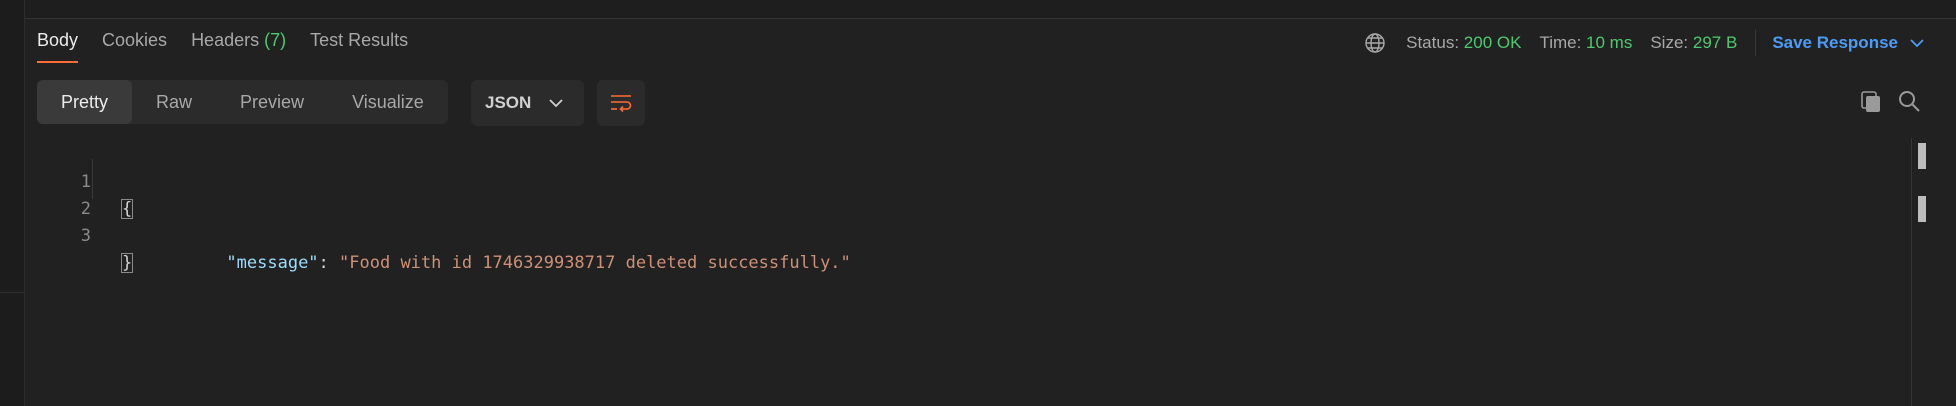 Image resolution: width=1956 pixels, height=406 pixels. I want to click on copy-icon, so click(1870, 101).